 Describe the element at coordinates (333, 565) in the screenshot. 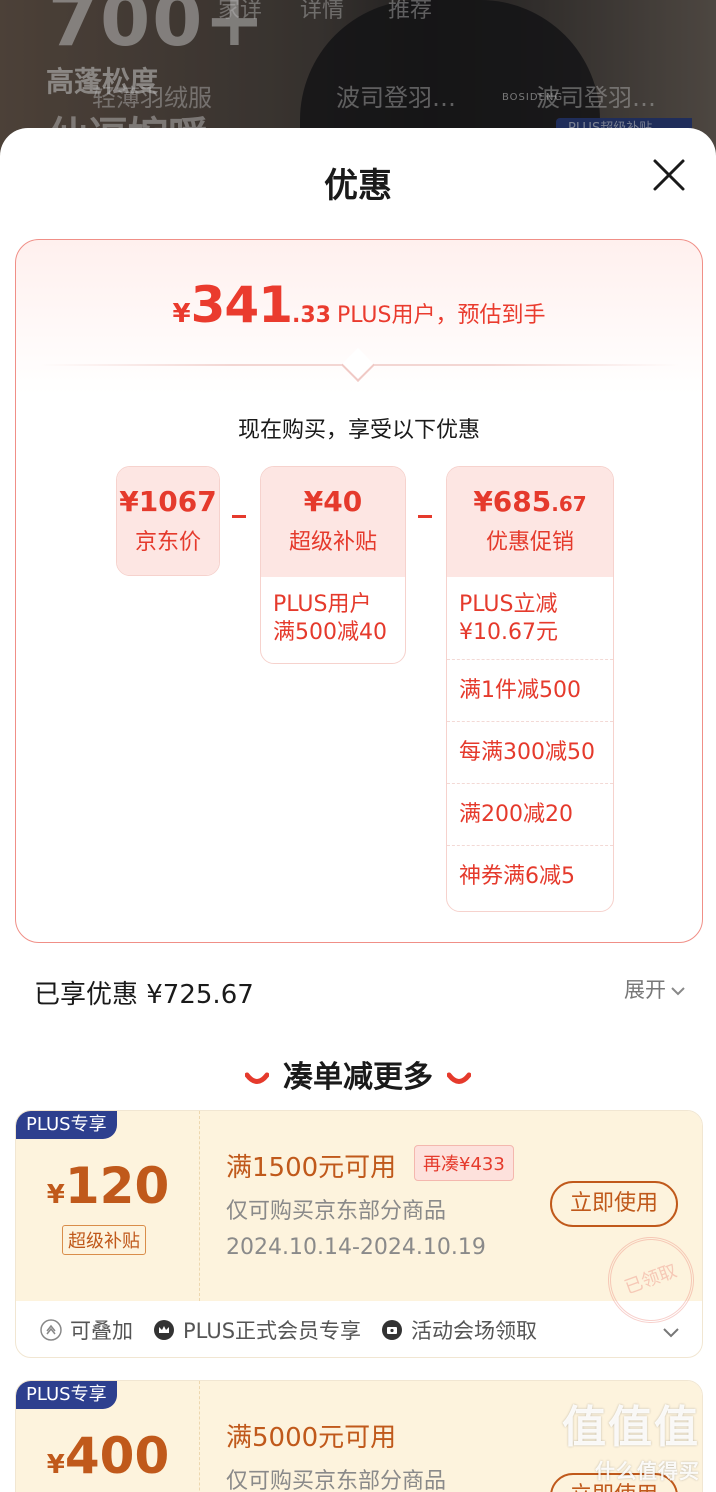

I see `subsidy-box: ¥40 超级补贴 PLUS用户满500减40` at that location.